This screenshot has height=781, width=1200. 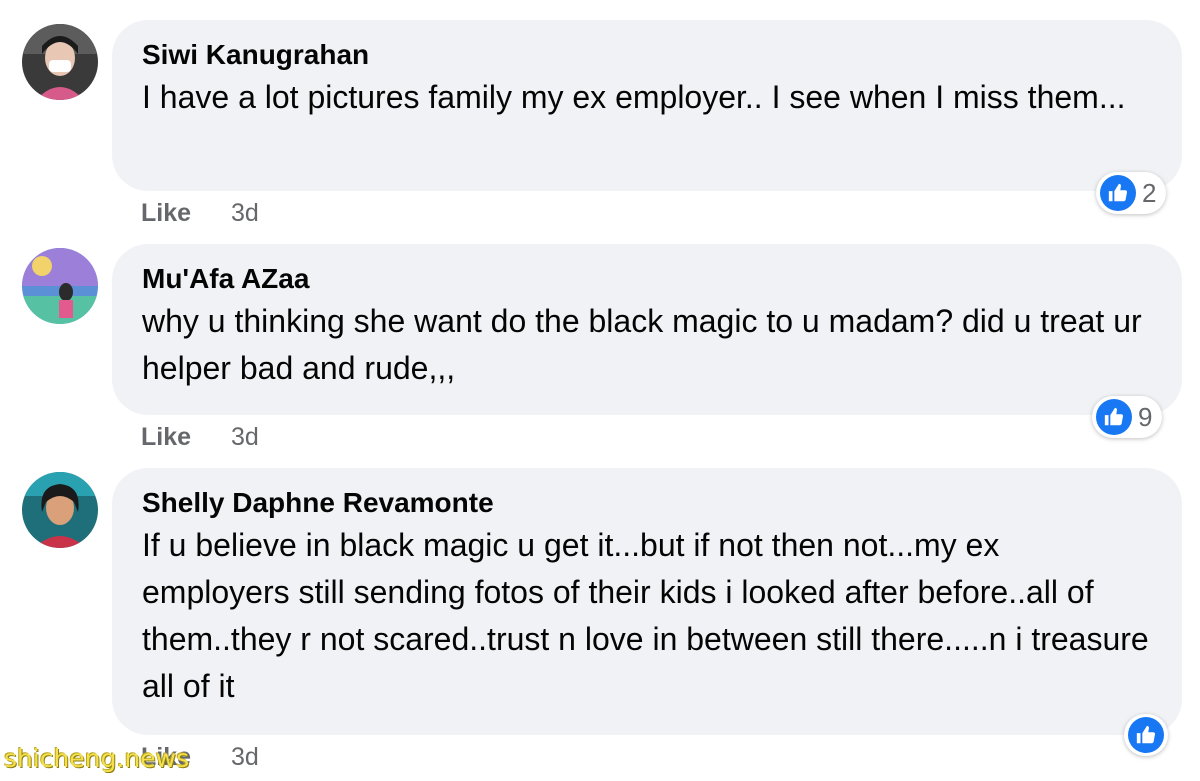 I want to click on reaction-count, so click(x=1146, y=735).